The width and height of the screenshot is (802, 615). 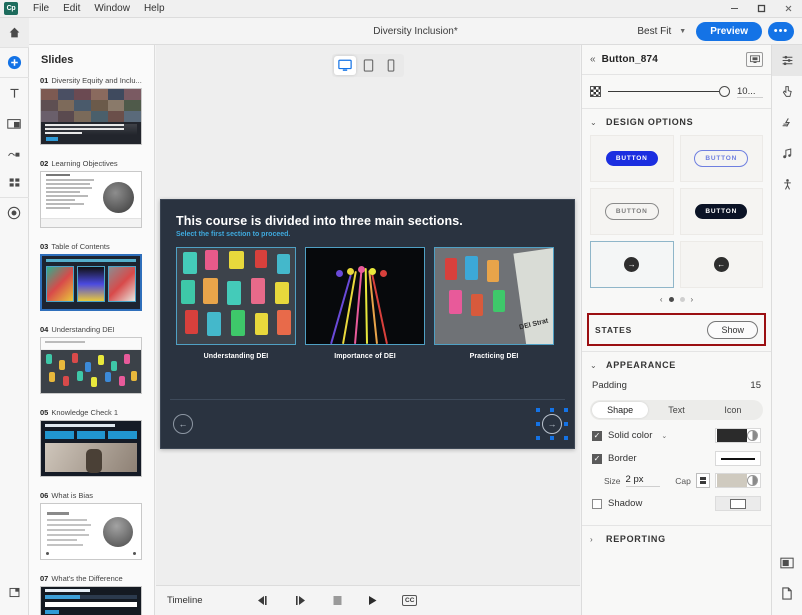 What do you see at coordinates (263, 600) in the screenshot?
I see `step-back-button` at bounding box center [263, 600].